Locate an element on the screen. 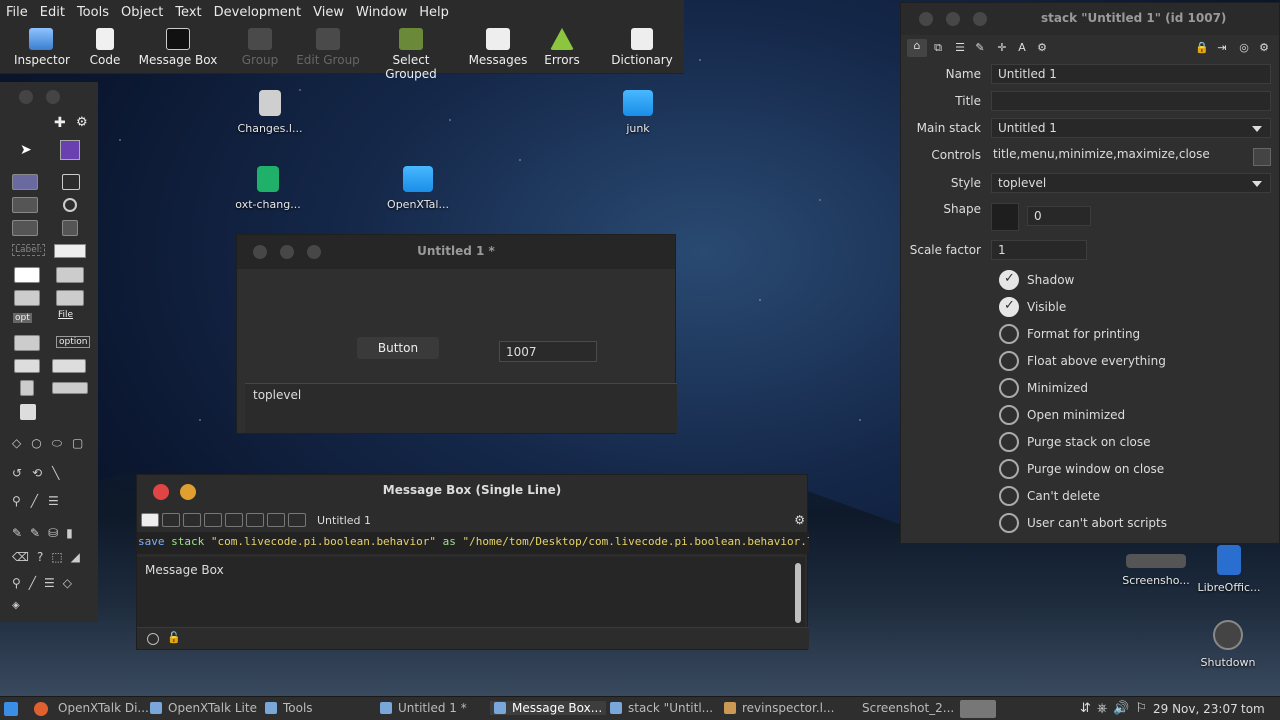 This screenshot has width=1280, height=720. id-field: 1007 is located at coordinates (548, 351).